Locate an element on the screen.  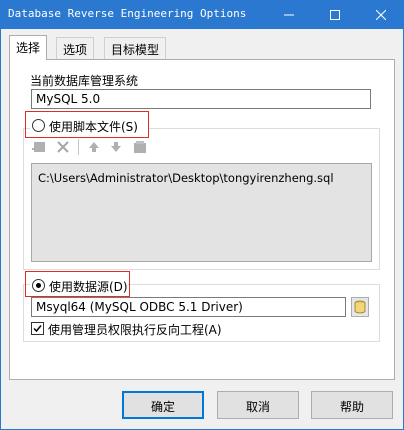
tab-target-model-label: 目标模型 is located at coordinates (135, 50).